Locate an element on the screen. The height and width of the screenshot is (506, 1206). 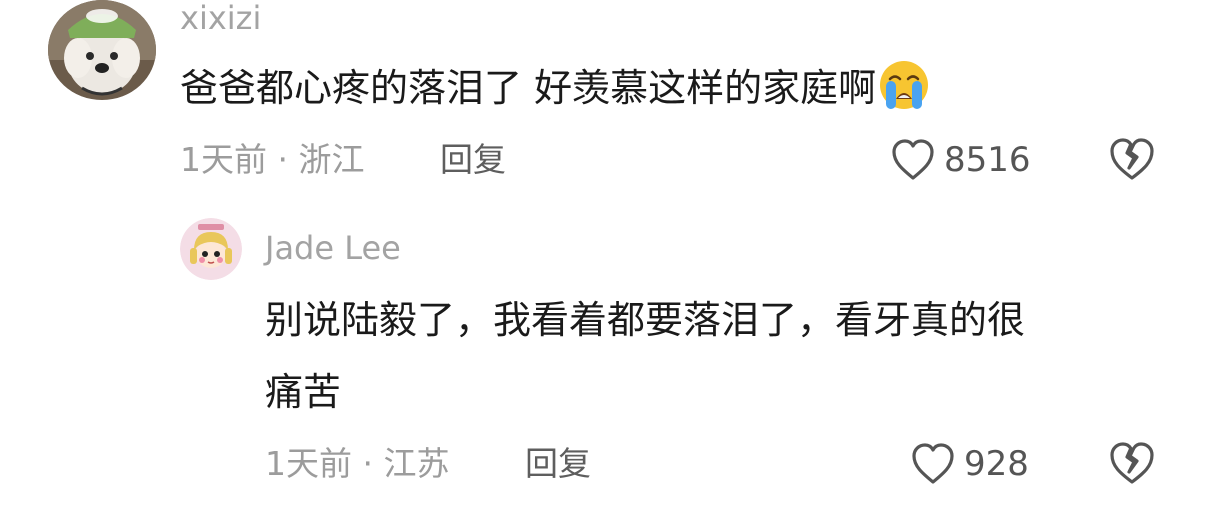
like-button: 928 is located at coordinates (969, 464).